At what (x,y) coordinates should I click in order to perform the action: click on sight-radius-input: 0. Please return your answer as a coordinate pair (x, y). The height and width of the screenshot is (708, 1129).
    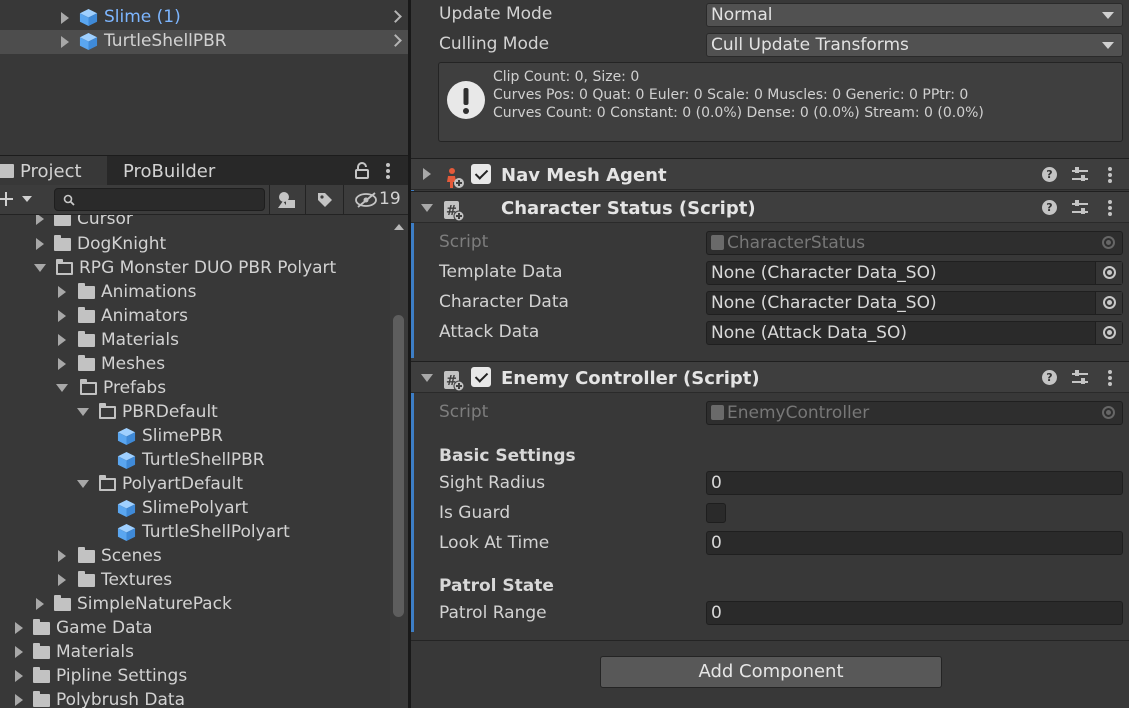
    Looking at the image, I should click on (914, 483).